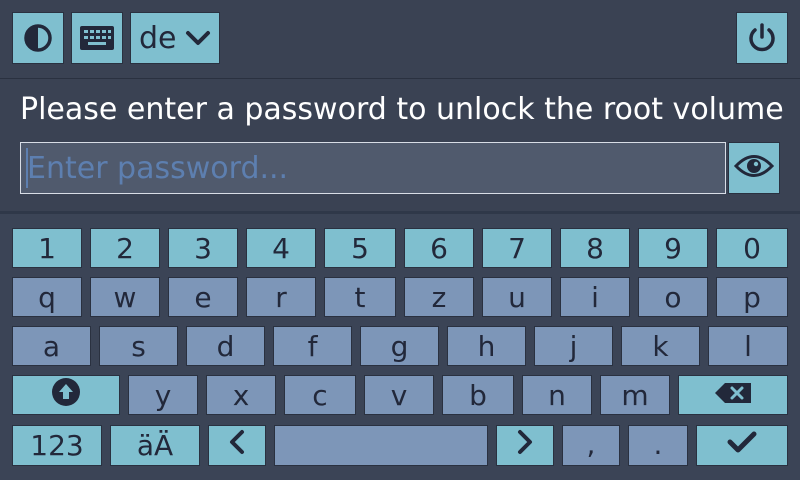 This screenshot has width=800, height=480. Describe the element at coordinates (198, 38) in the screenshot. I see `chevron-down-icon` at that location.